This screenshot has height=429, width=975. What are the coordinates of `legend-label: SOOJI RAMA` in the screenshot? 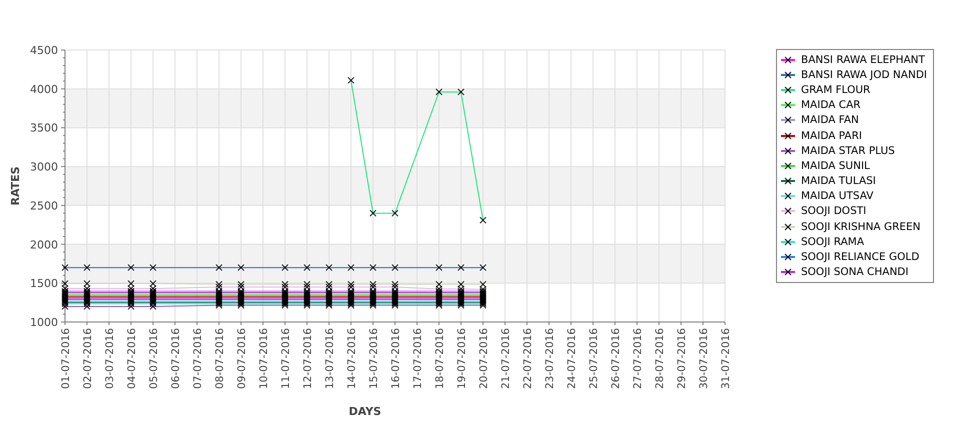 It's located at (832, 242).